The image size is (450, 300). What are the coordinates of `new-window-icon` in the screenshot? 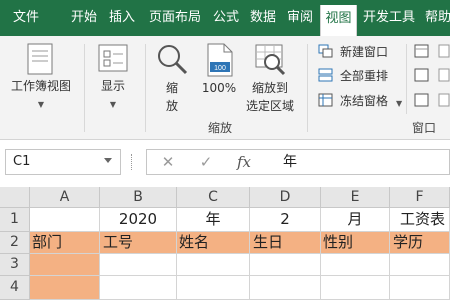 It's located at (325, 51).